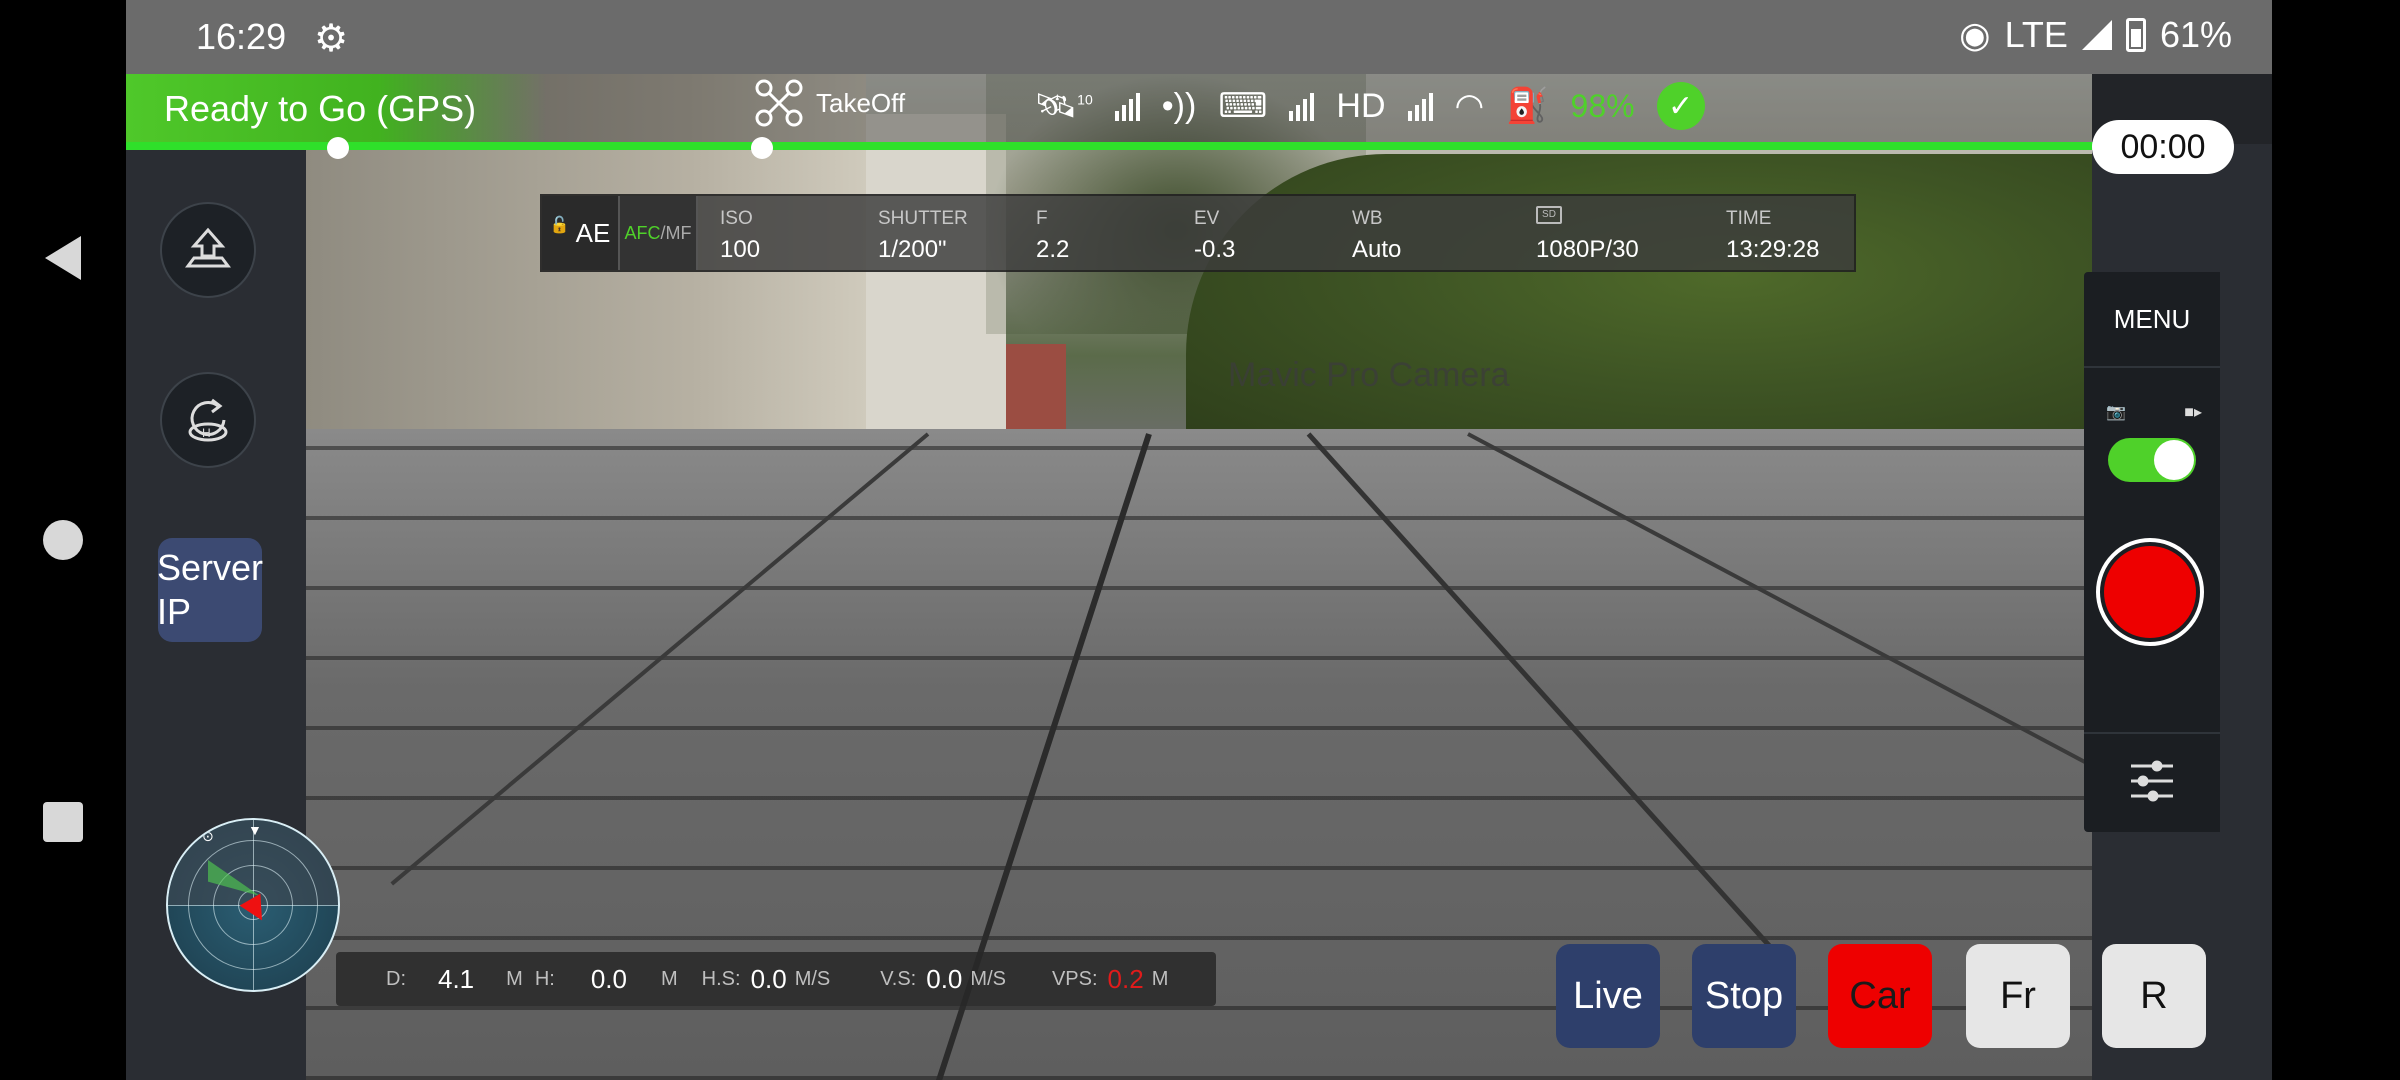 This screenshot has height=1080, width=2400. I want to click on signal-icon, so click(2096, 35).